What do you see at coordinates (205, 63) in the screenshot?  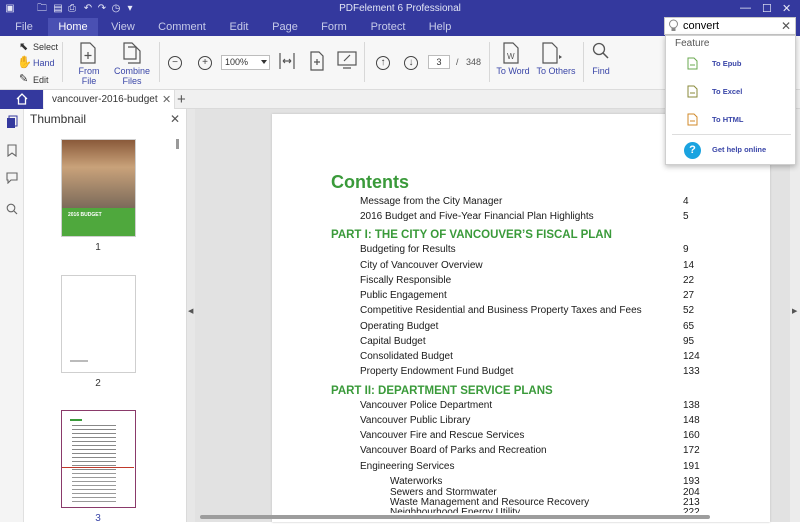 I see `zoom-in-icon: +` at bounding box center [205, 63].